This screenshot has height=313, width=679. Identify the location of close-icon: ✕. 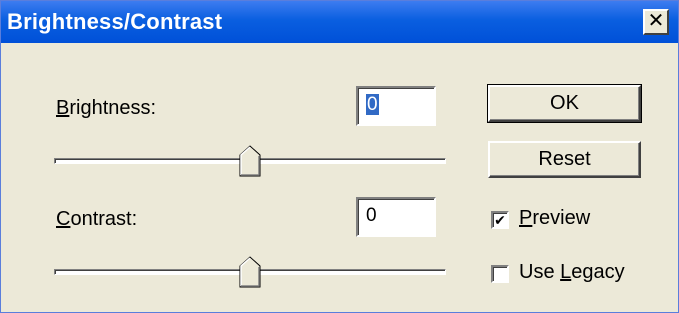
(656, 21).